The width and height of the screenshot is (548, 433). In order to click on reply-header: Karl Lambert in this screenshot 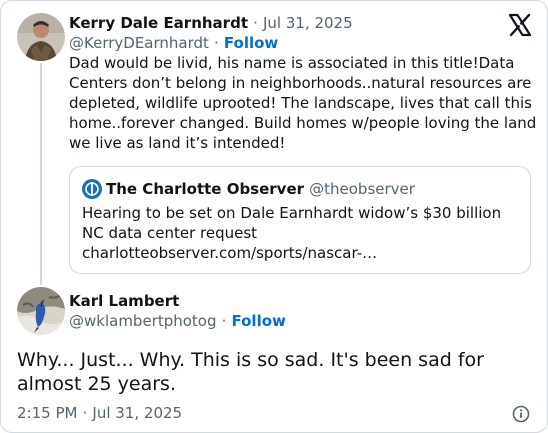, I will do `click(124, 301)`.